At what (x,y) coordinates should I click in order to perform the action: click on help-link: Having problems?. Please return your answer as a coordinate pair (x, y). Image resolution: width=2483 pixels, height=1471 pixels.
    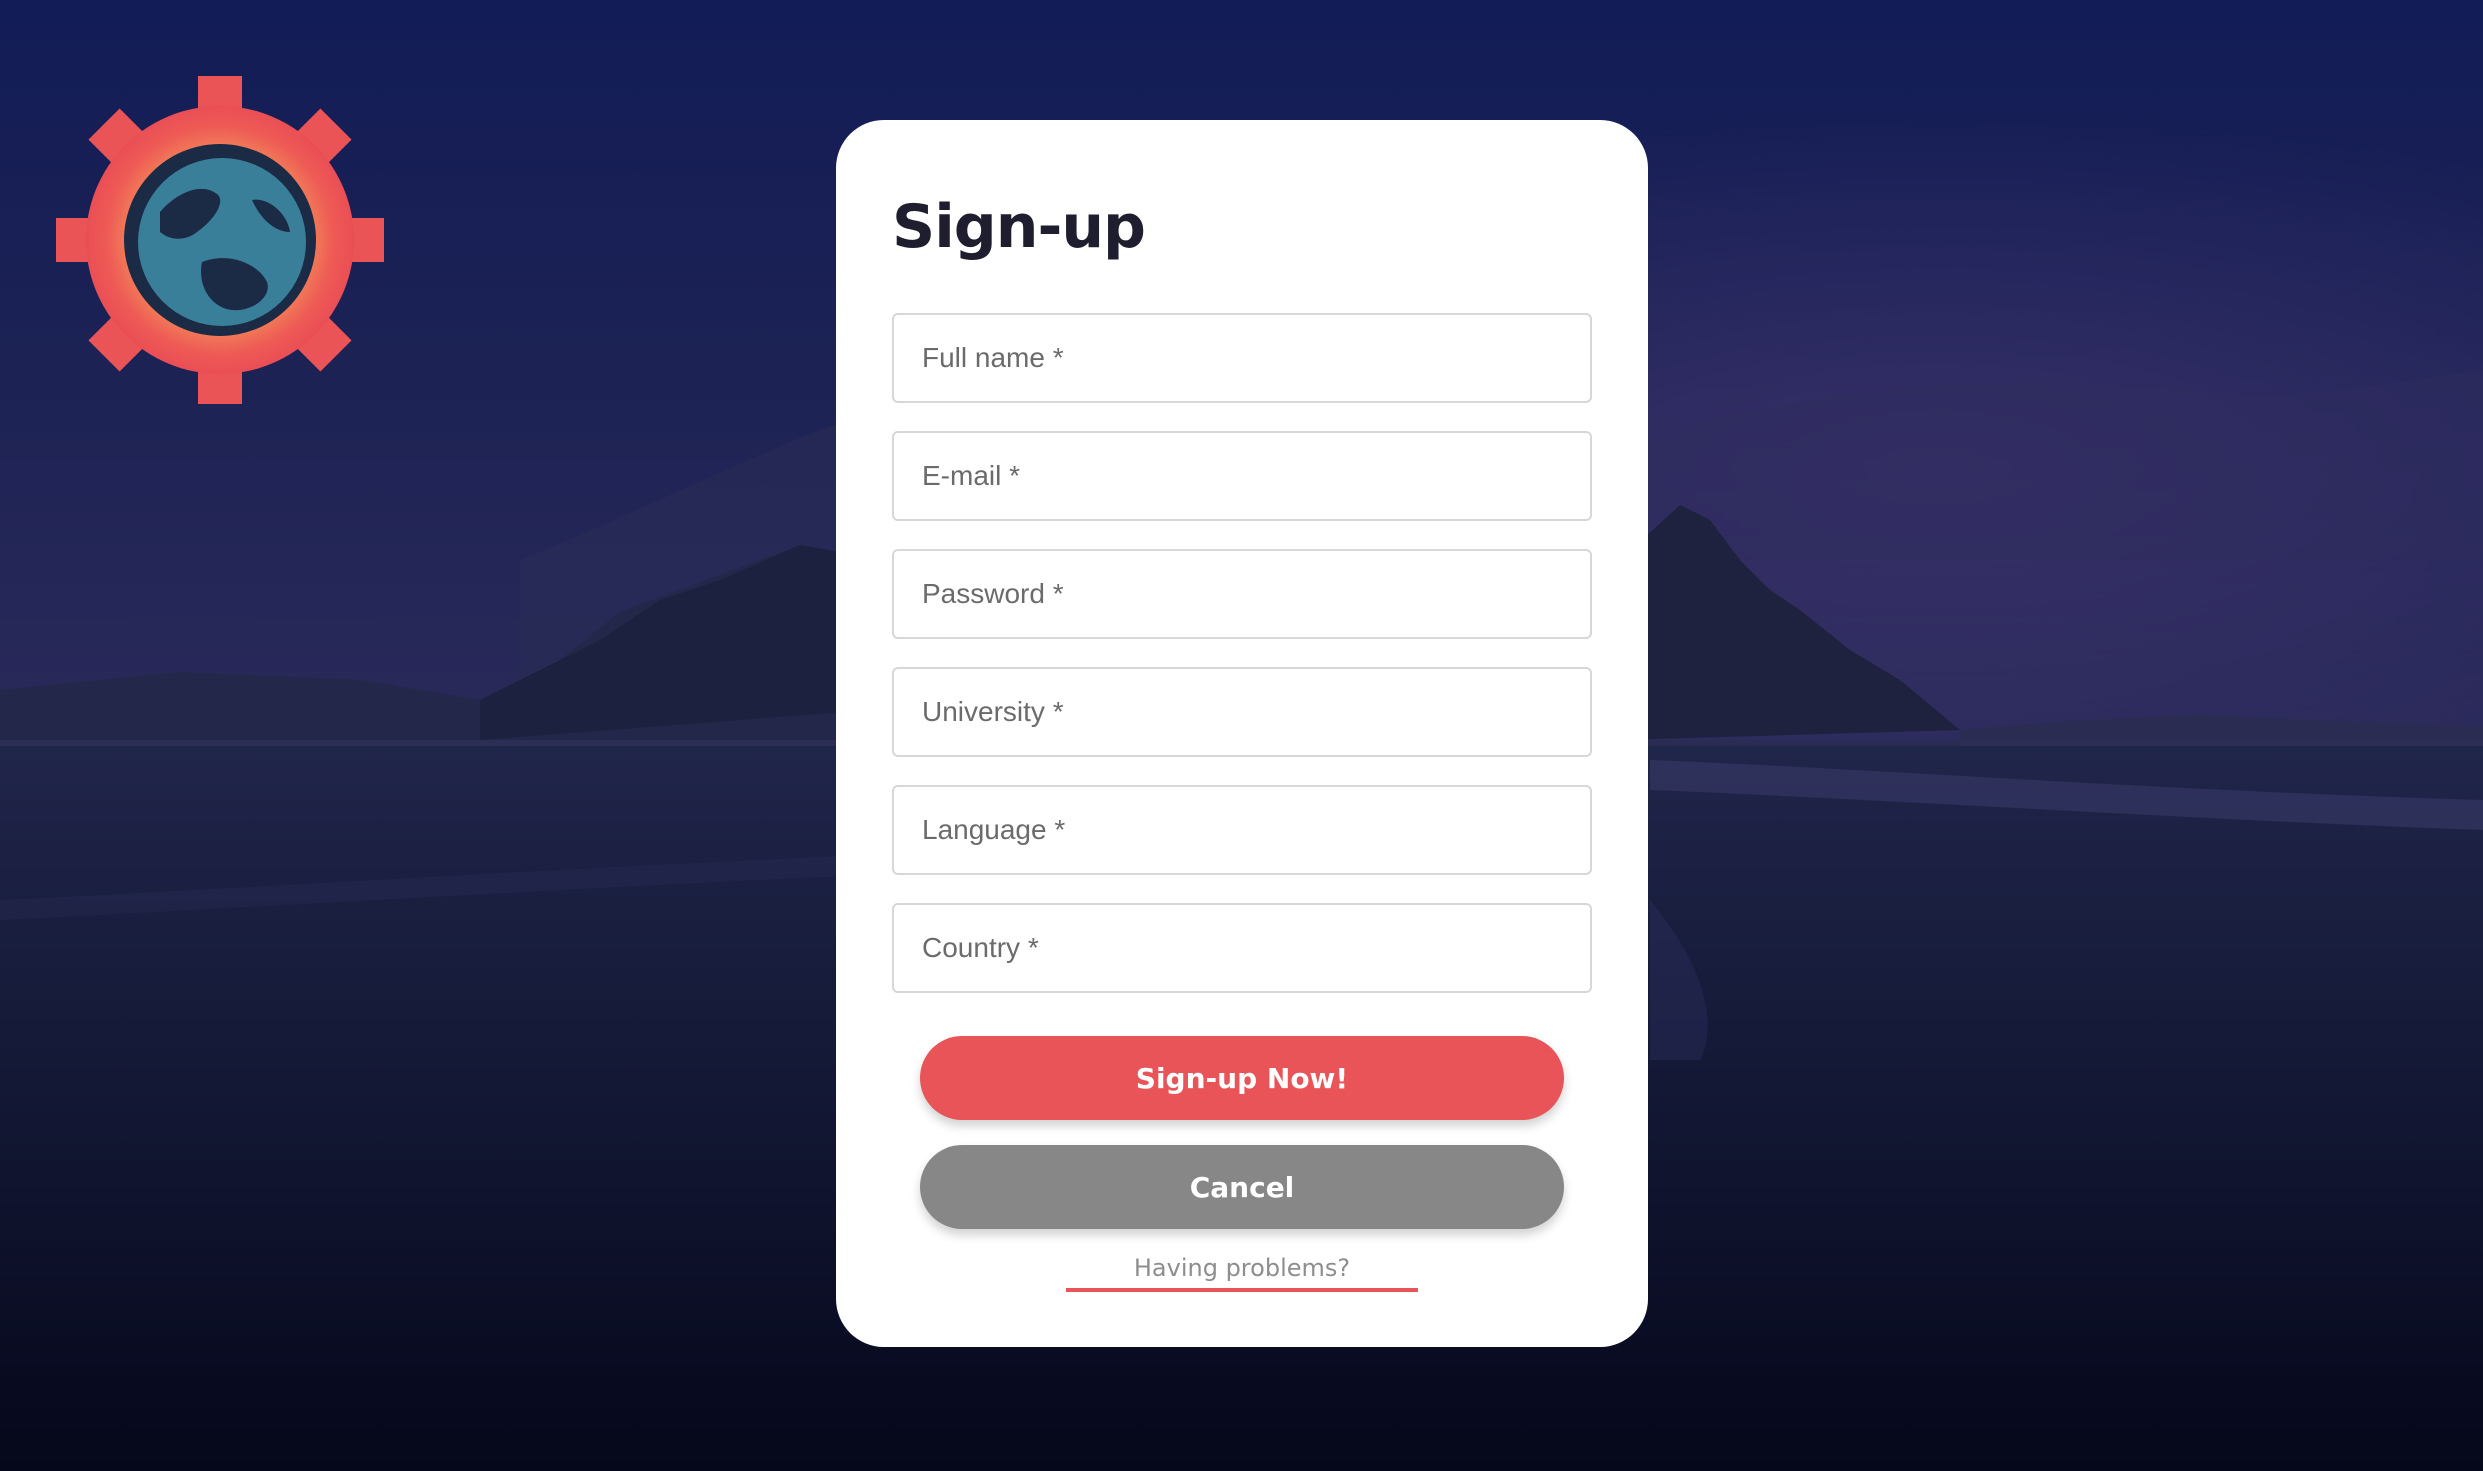
    Looking at the image, I should click on (1242, 1273).